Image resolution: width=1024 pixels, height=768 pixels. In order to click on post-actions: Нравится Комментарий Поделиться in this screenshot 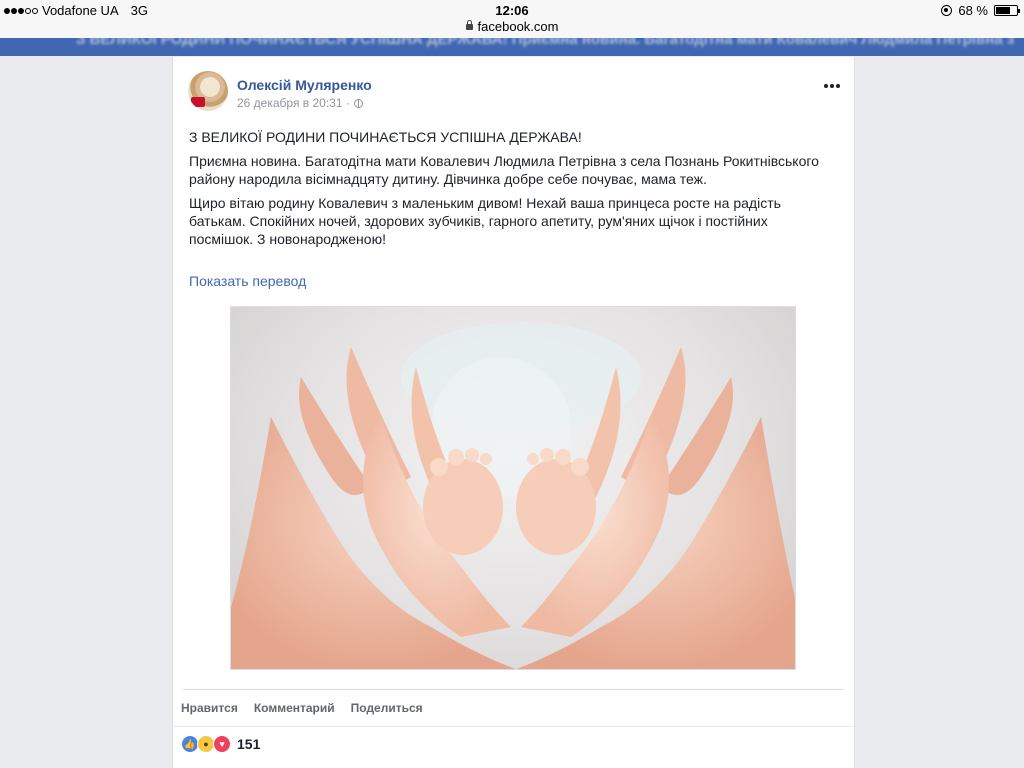, I will do `click(302, 708)`.